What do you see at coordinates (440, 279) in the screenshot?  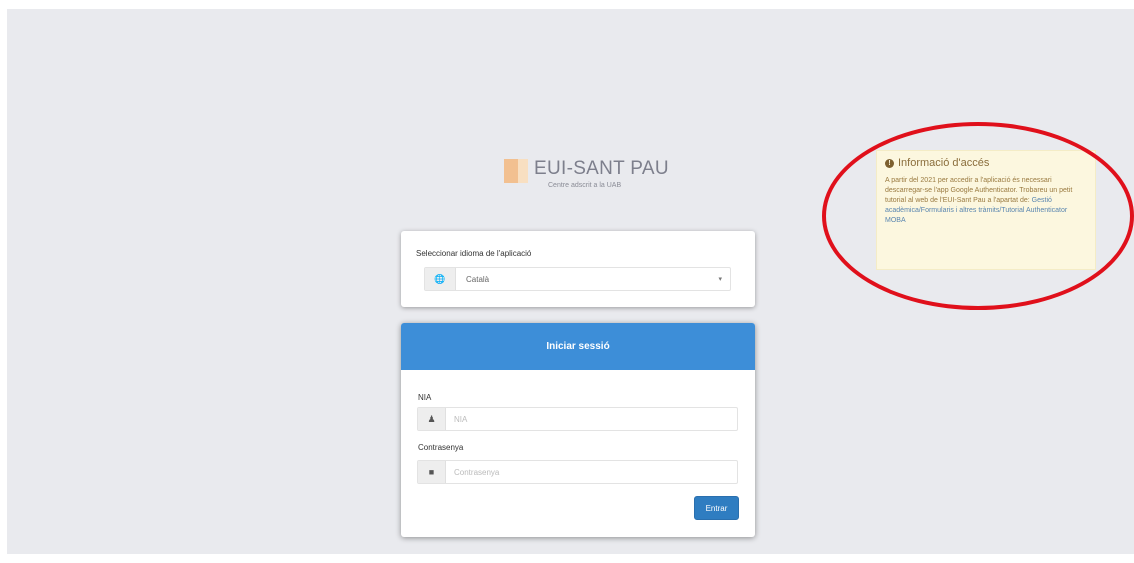 I see `globe-icon: 🌐` at bounding box center [440, 279].